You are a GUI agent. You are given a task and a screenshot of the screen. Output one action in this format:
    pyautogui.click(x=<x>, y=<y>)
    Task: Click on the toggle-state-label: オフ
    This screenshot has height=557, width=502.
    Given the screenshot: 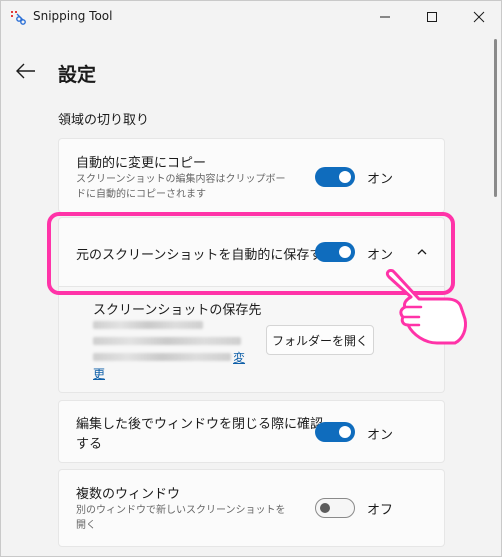 What is the action you would take?
    pyautogui.click(x=380, y=510)
    